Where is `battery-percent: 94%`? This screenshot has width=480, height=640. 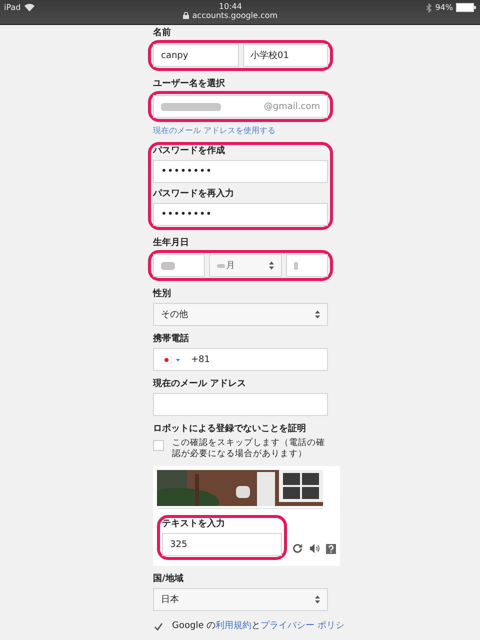
battery-percent: 94% is located at coordinates (444, 7).